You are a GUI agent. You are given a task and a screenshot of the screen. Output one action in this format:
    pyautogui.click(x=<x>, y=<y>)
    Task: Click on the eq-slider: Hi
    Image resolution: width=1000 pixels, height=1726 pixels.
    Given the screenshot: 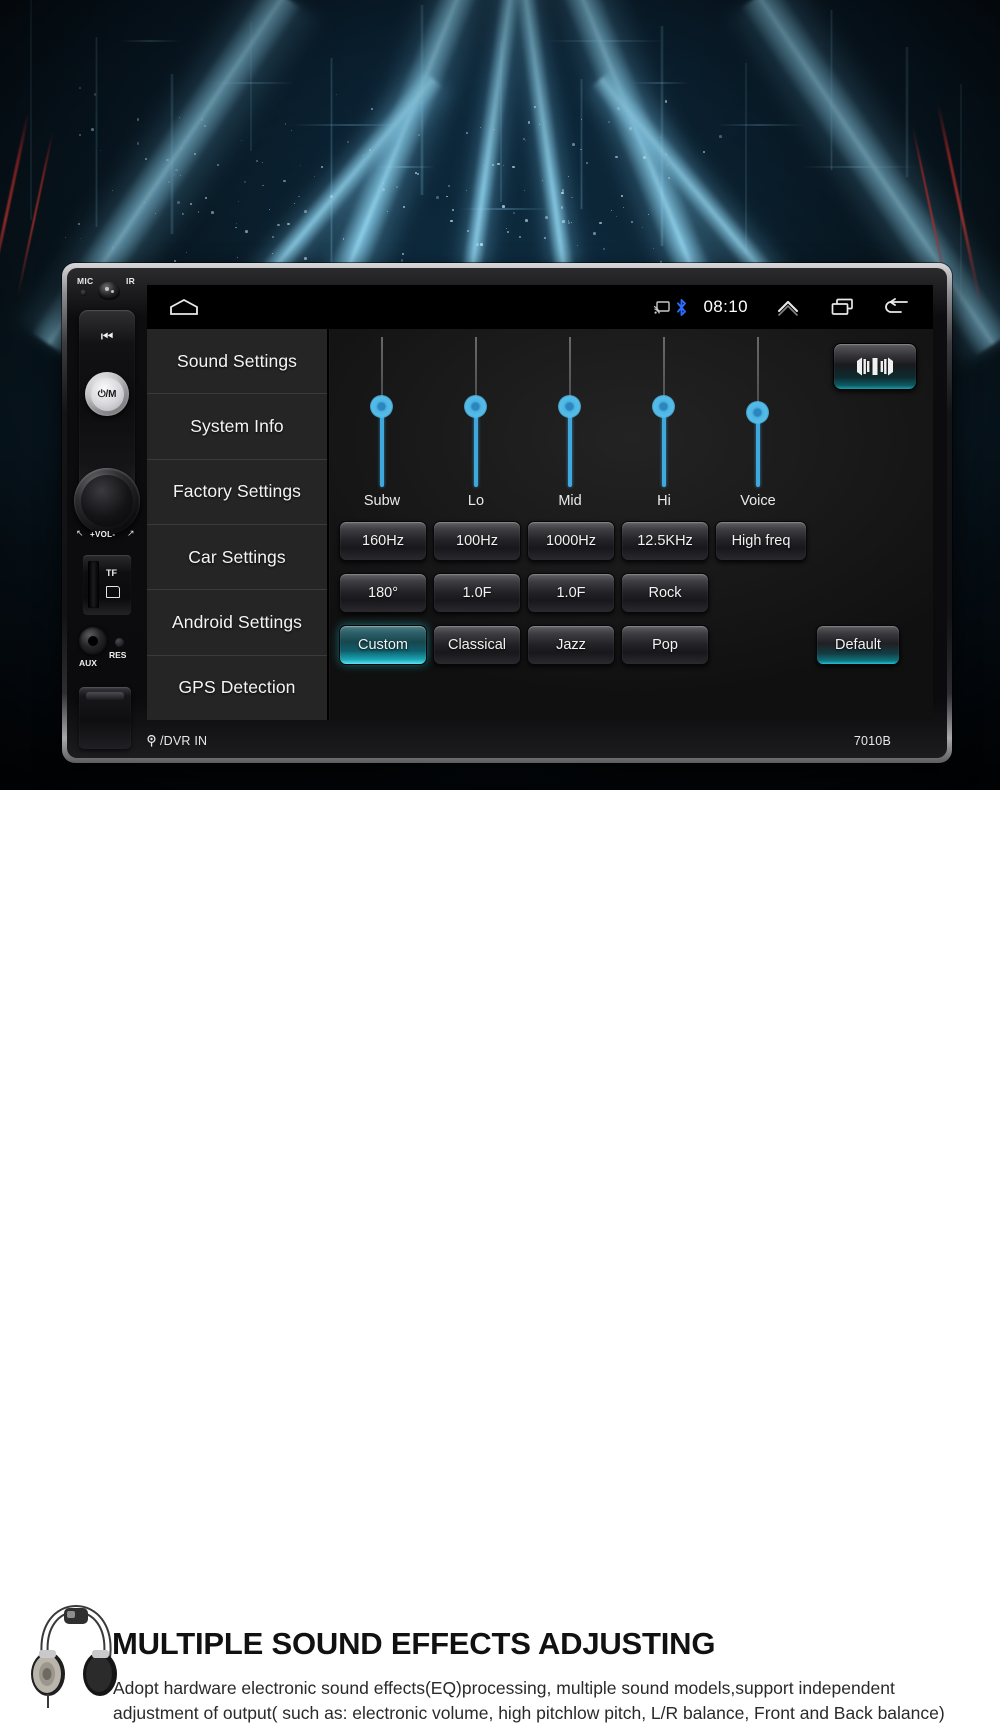 What is the action you would take?
    pyautogui.click(x=664, y=427)
    